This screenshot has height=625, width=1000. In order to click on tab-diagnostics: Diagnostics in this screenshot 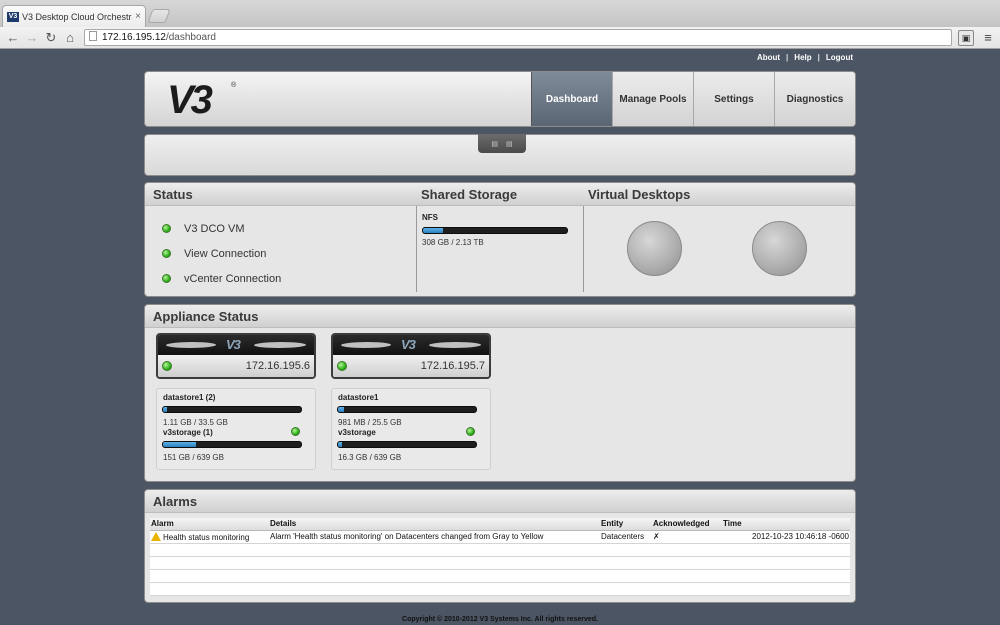, I will do `click(814, 99)`.